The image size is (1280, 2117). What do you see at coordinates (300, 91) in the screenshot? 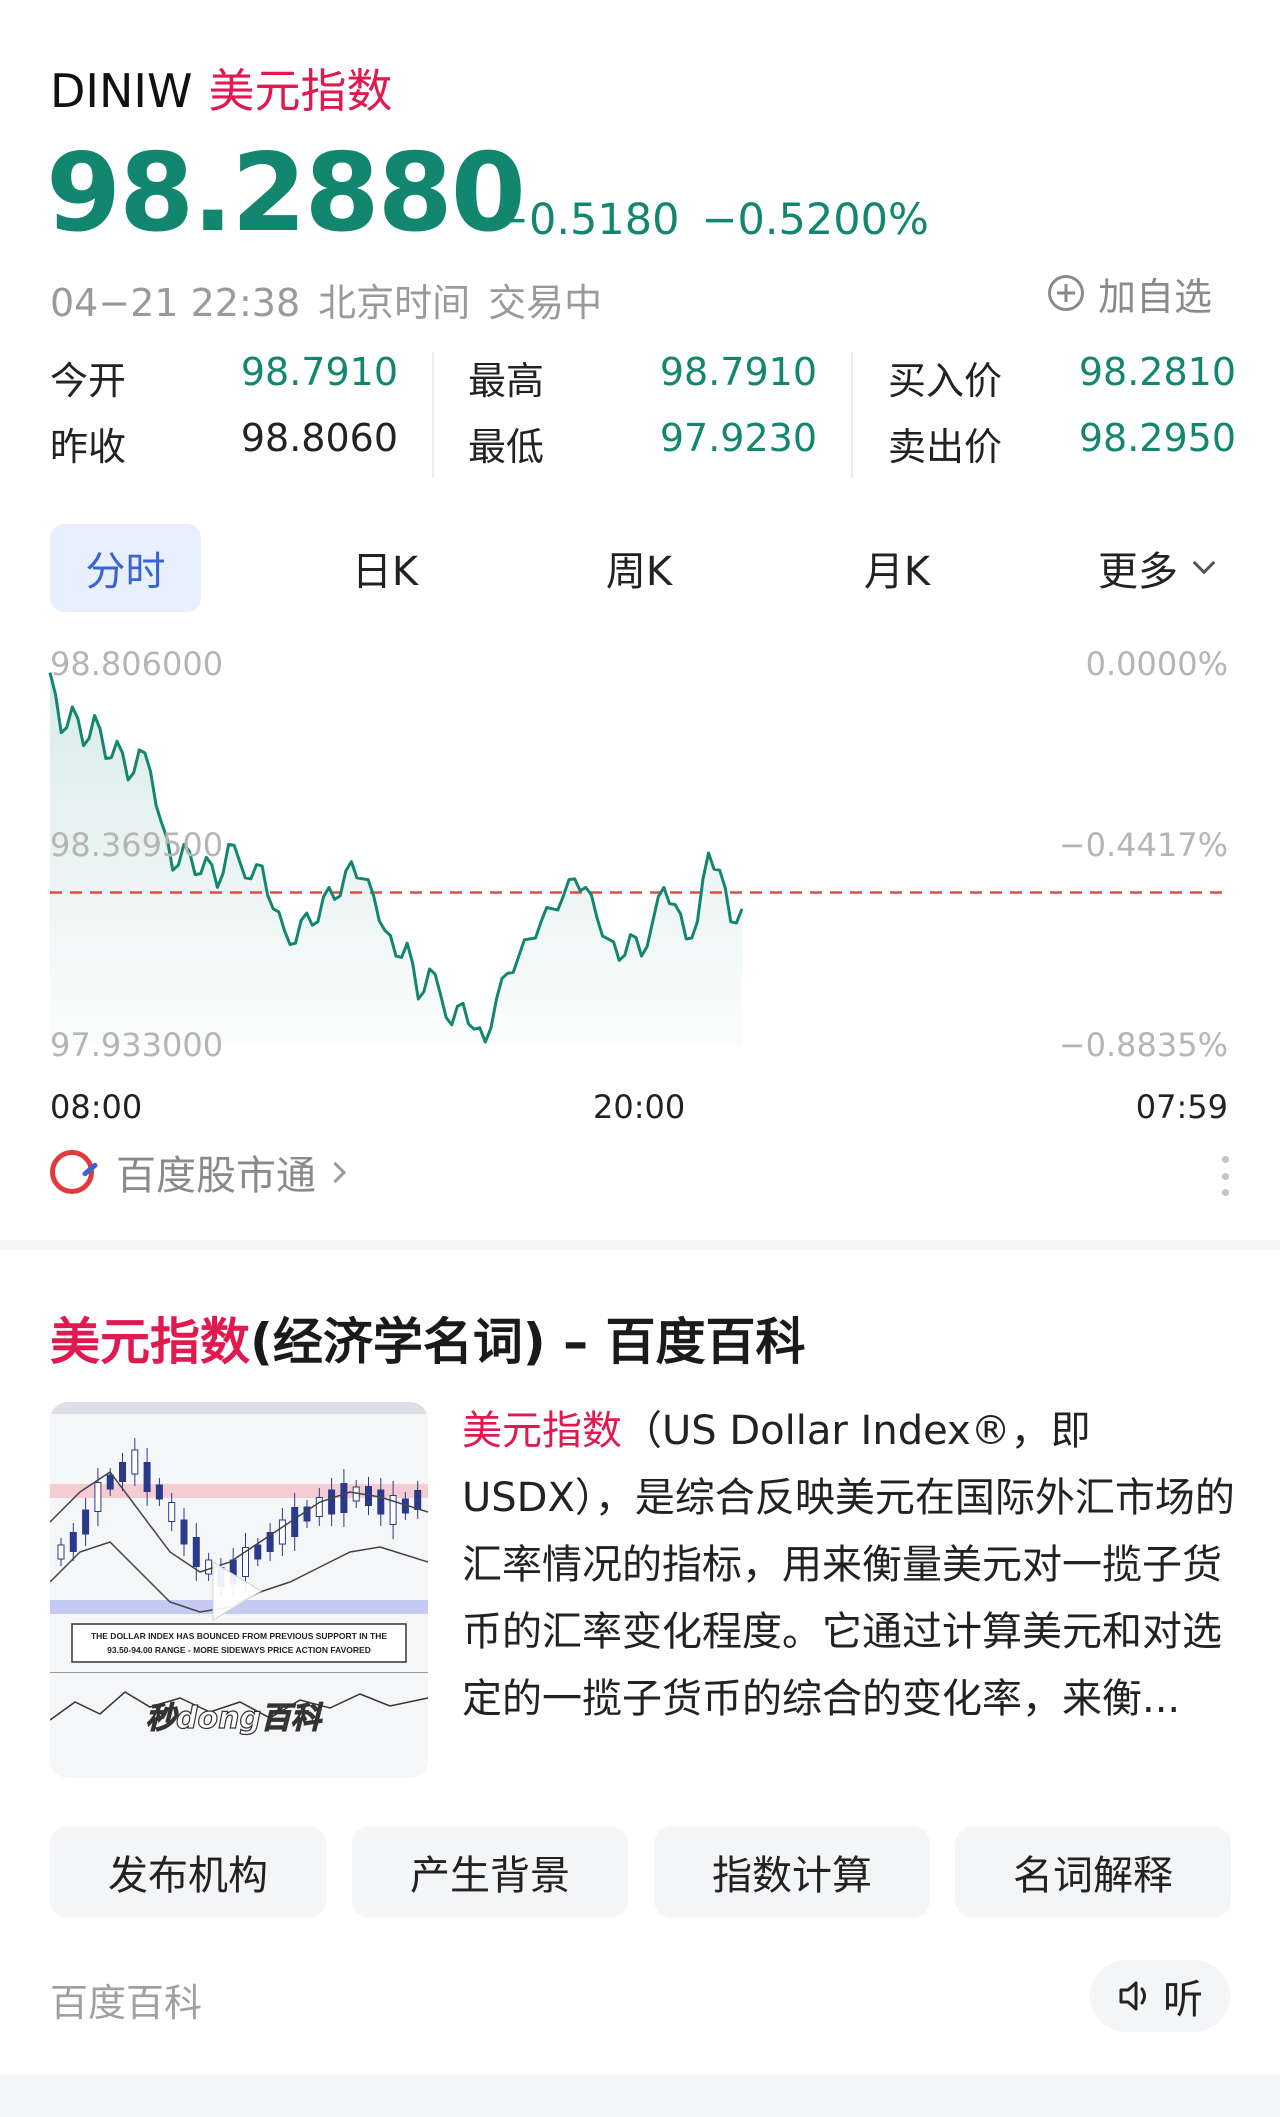
I see `quote-name: 美元指数` at bounding box center [300, 91].